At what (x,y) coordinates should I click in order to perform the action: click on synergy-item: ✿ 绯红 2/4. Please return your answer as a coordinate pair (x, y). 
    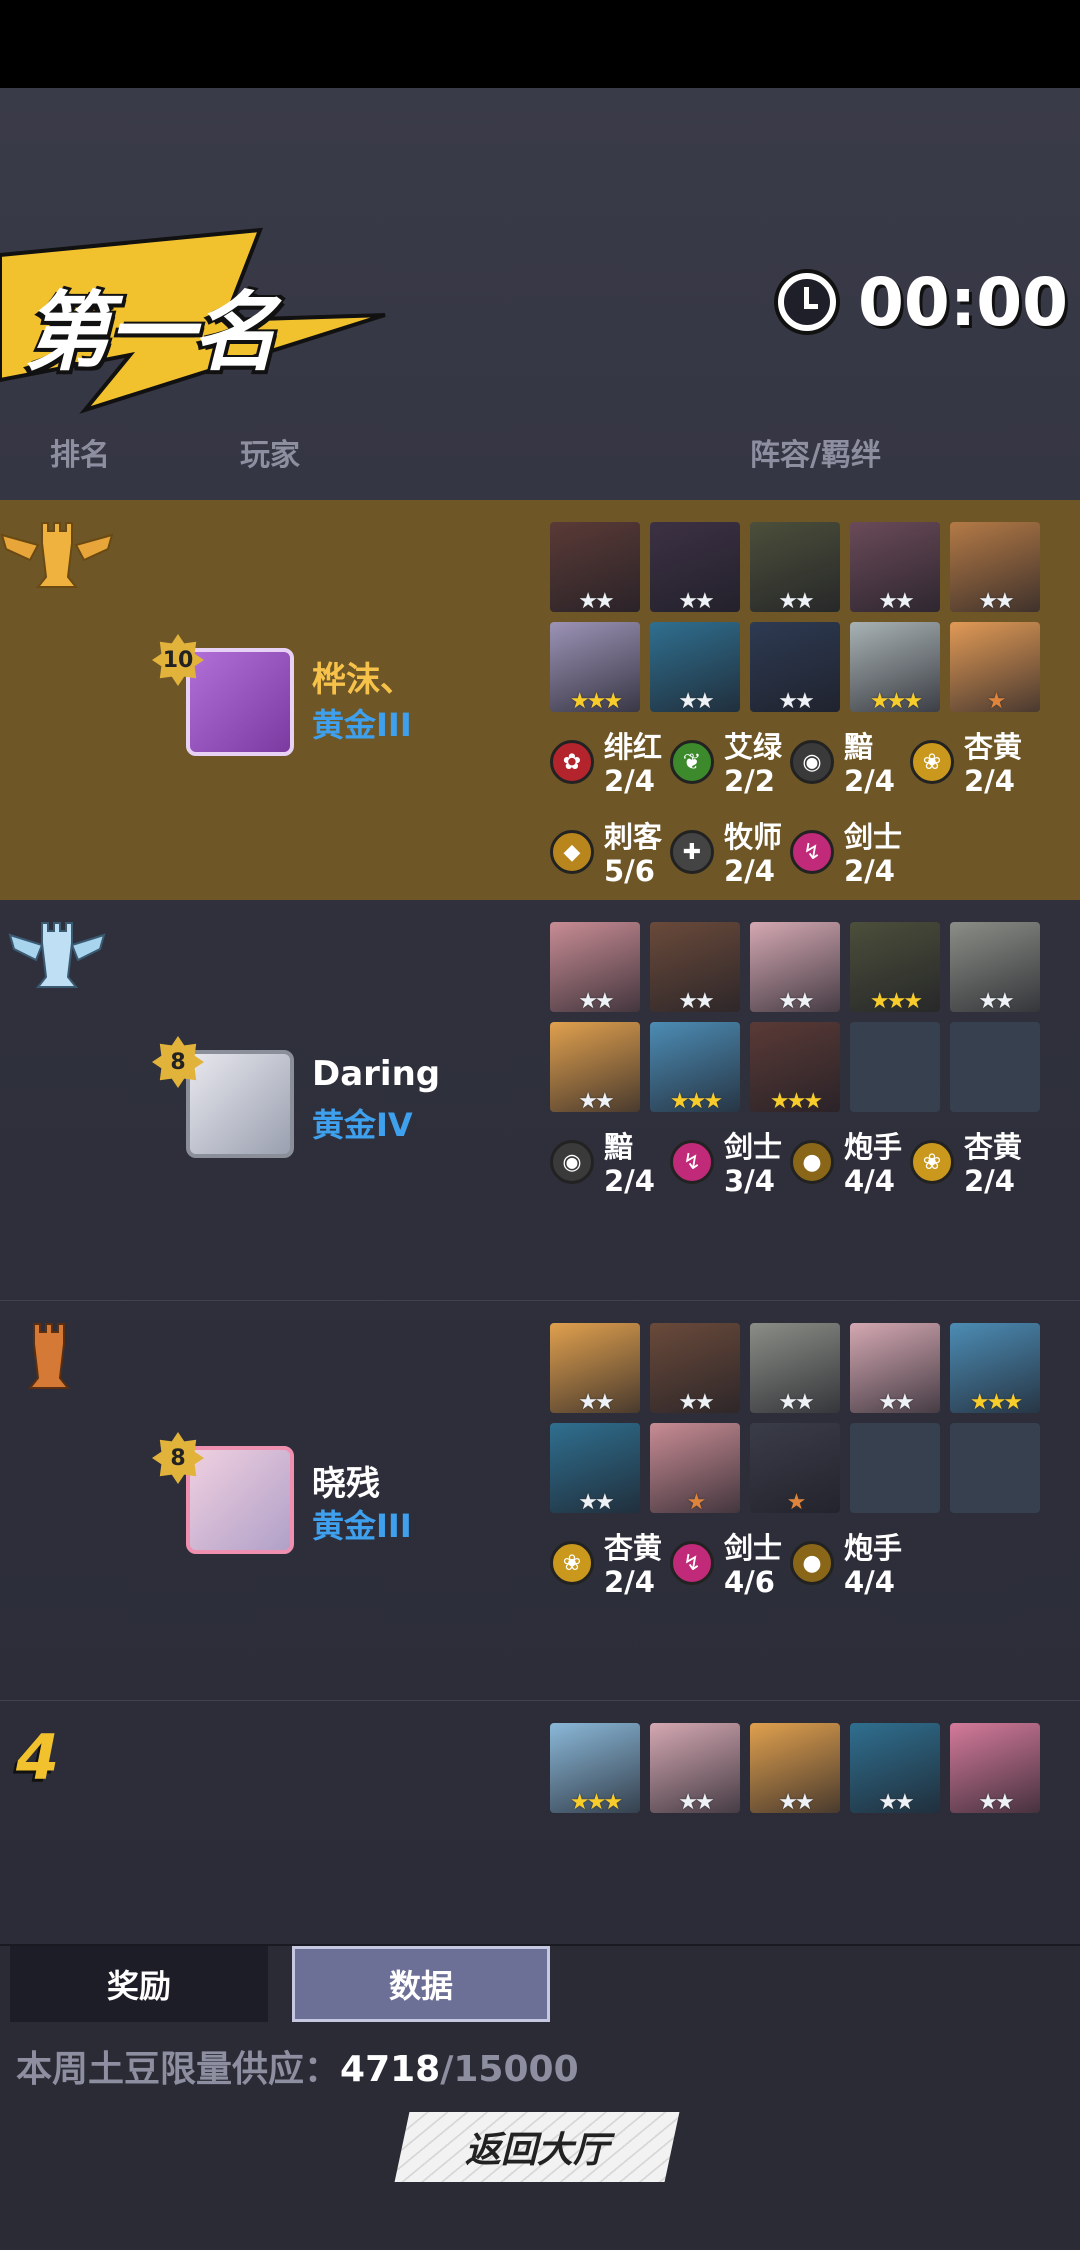
    Looking at the image, I should click on (606, 764).